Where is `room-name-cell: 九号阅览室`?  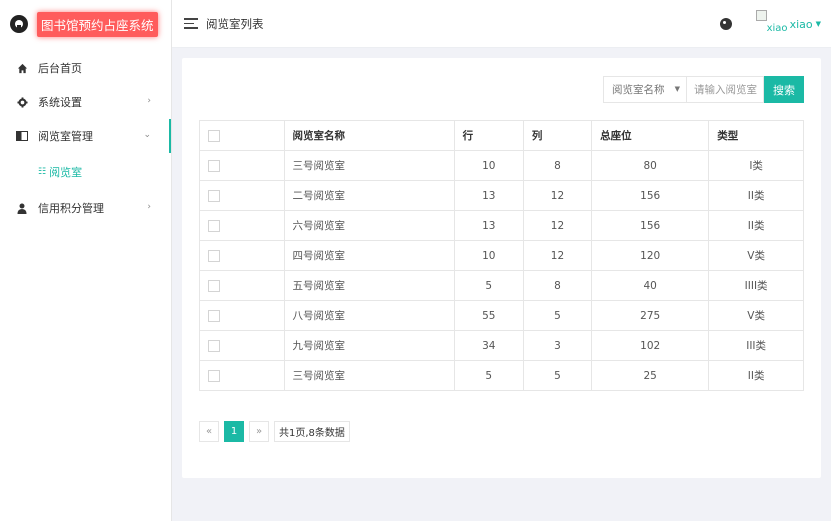 room-name-cell: 九号阅览室 is located at coordinates (369, 345).